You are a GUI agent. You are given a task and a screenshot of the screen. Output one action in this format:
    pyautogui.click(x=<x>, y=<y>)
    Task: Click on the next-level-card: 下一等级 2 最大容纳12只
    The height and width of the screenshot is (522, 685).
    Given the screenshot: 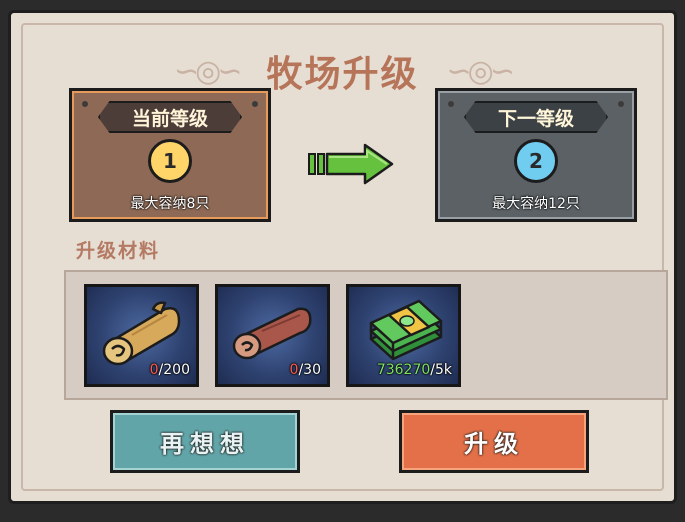 What is the action you would take?
    pyautogui.click(x=536, y=155)
    